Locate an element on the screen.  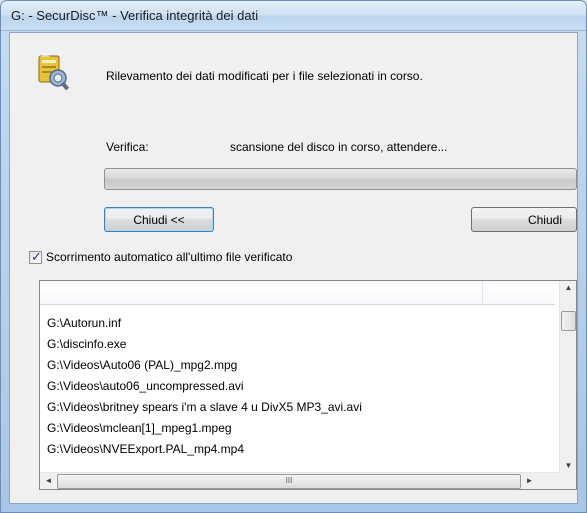
list-item: G:\Videos\NVEExport.PAL_mp4.mp4 is located at coordinates (297, 449).